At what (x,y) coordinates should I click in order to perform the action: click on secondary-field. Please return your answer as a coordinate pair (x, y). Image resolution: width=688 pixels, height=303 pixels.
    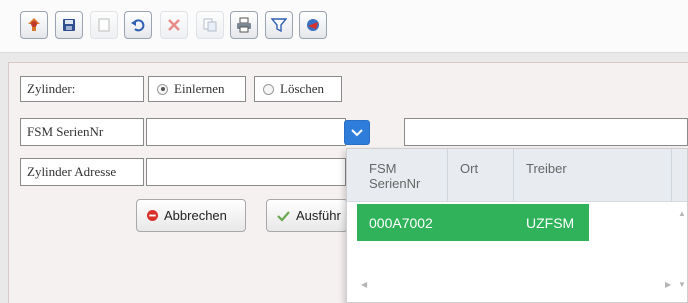
    Looking at the image, I should click on (546, 132).